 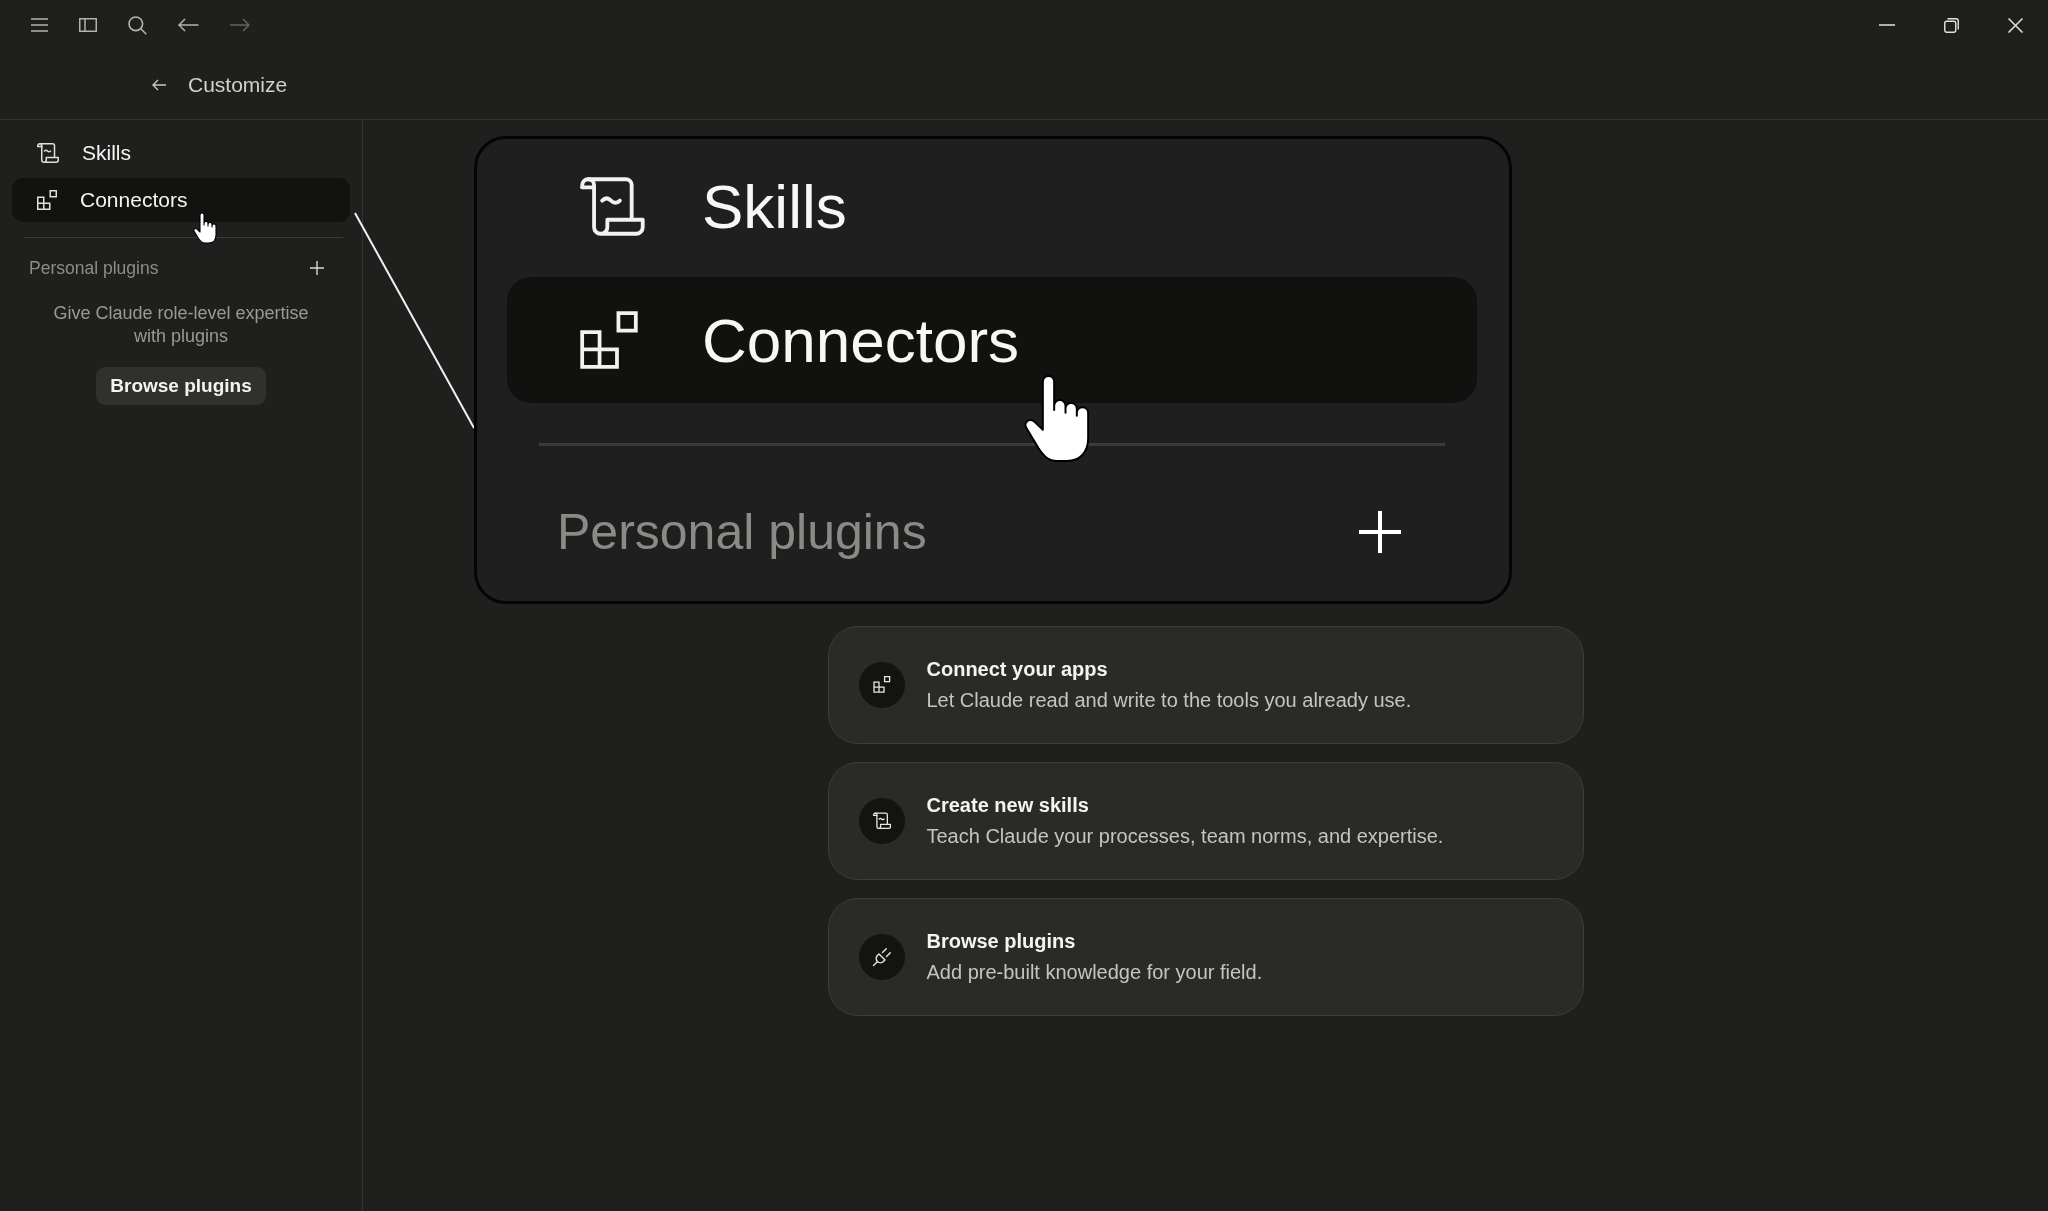 I want to click on action-card: Create new skills Teach Claude your processes, team norms, and expertise., so click(x=1205, y=821).